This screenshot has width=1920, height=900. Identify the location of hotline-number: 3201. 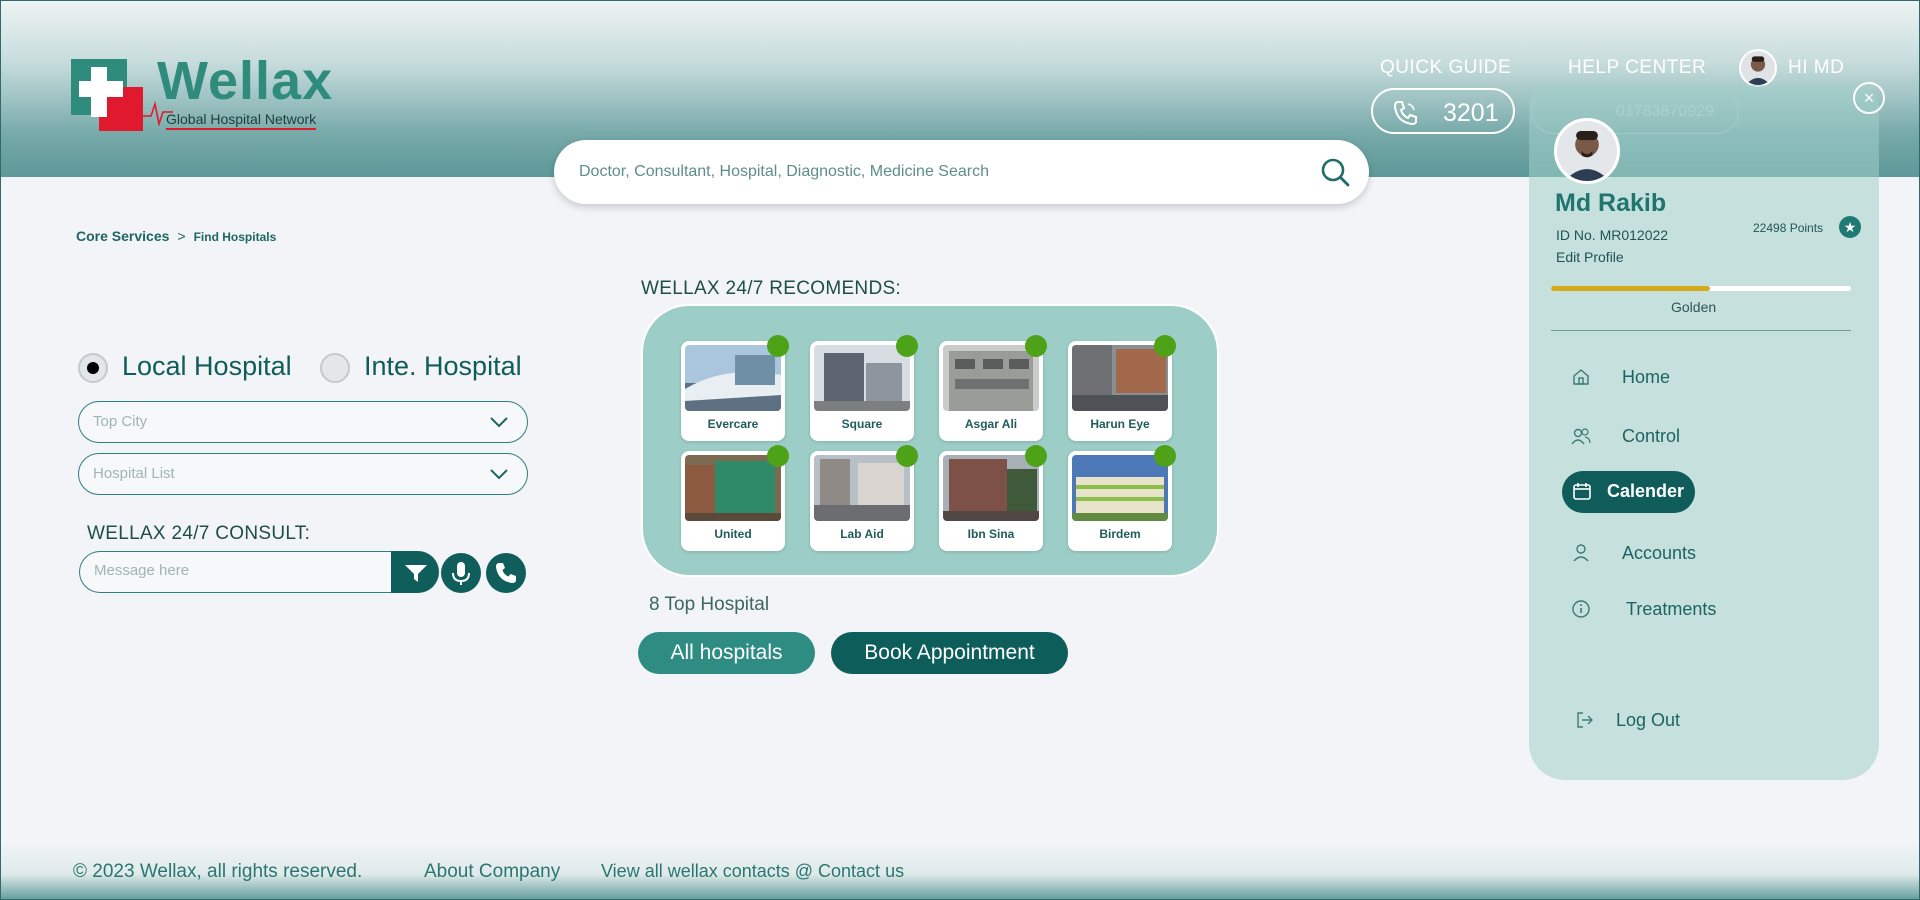
(1471, 113).